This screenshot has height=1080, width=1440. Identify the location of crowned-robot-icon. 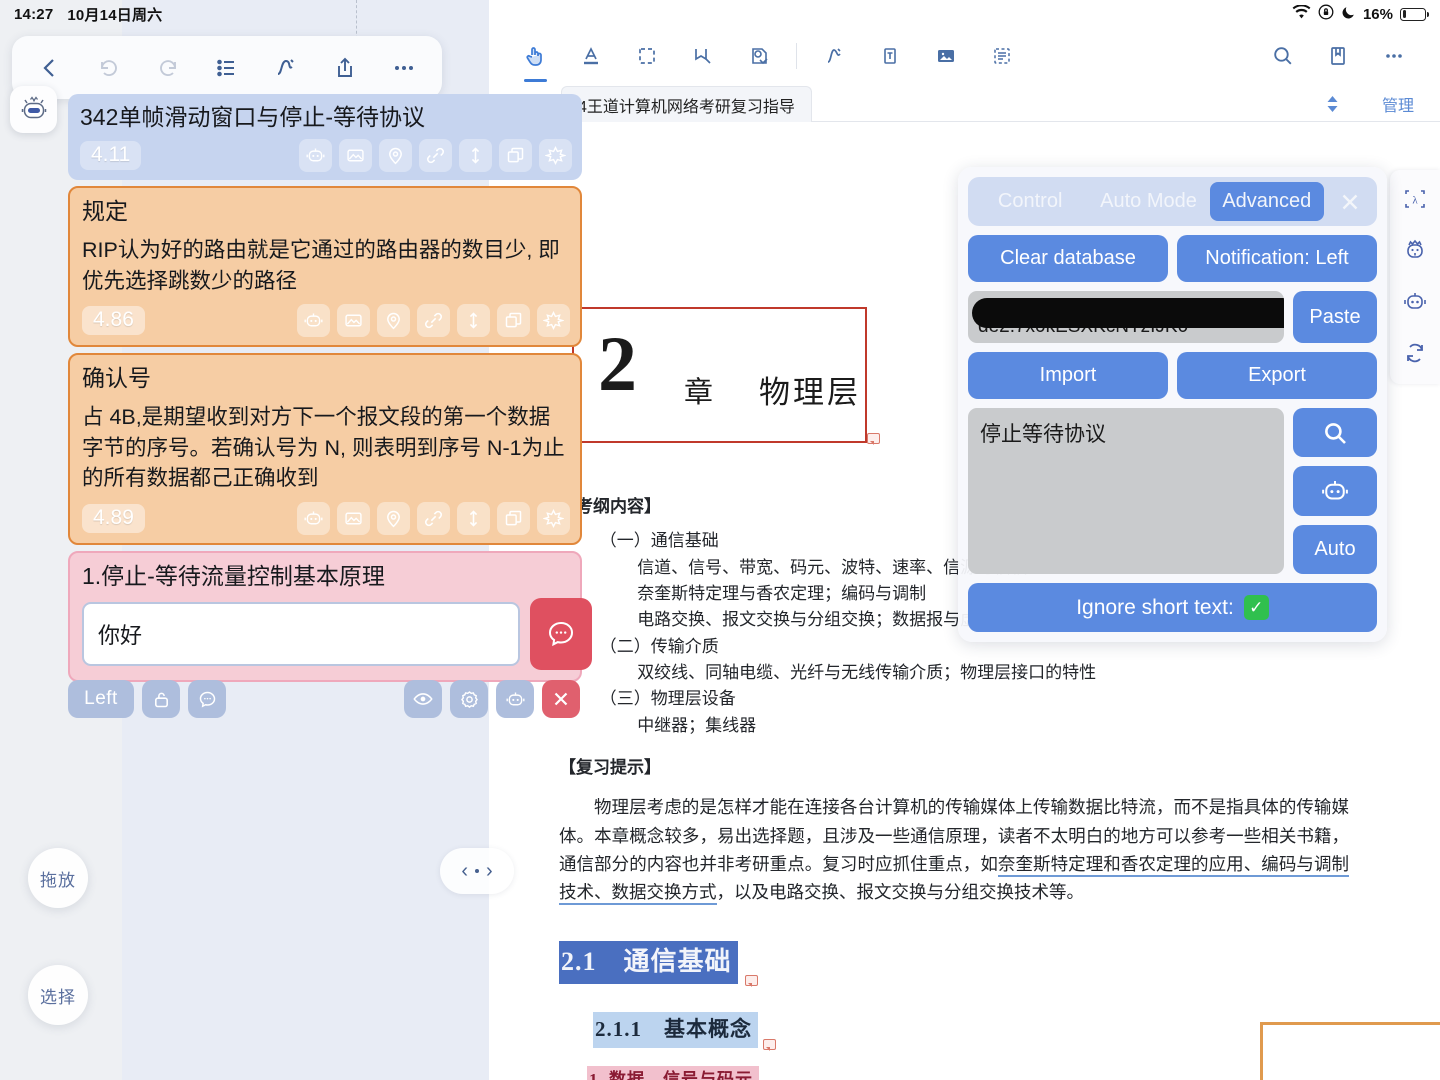
(1415, 250).